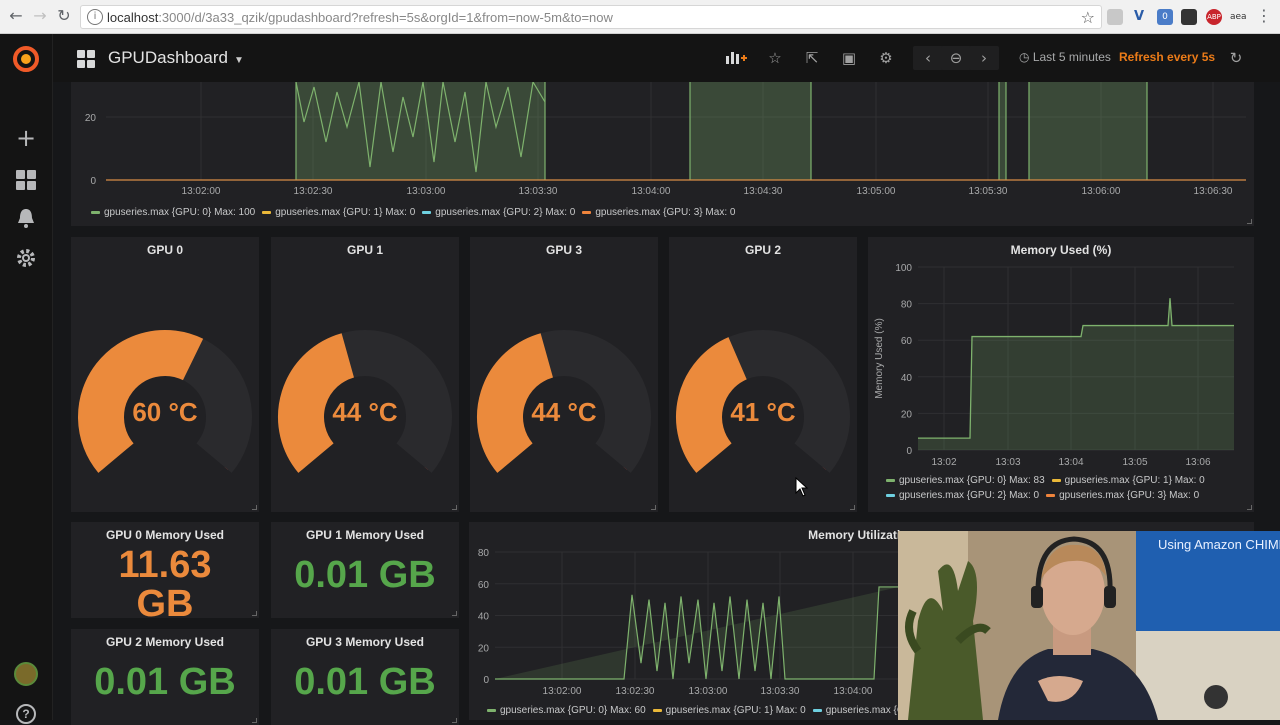  I want to click on x-tick-label: 13:03:30, so click(780, 691).